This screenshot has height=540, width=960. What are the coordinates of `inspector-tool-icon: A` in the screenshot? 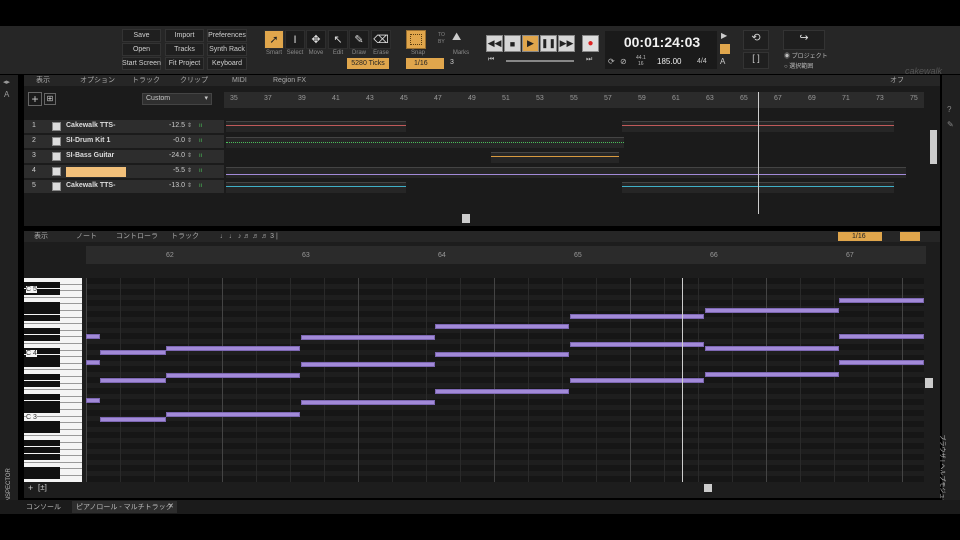 It's located at (6, 94).